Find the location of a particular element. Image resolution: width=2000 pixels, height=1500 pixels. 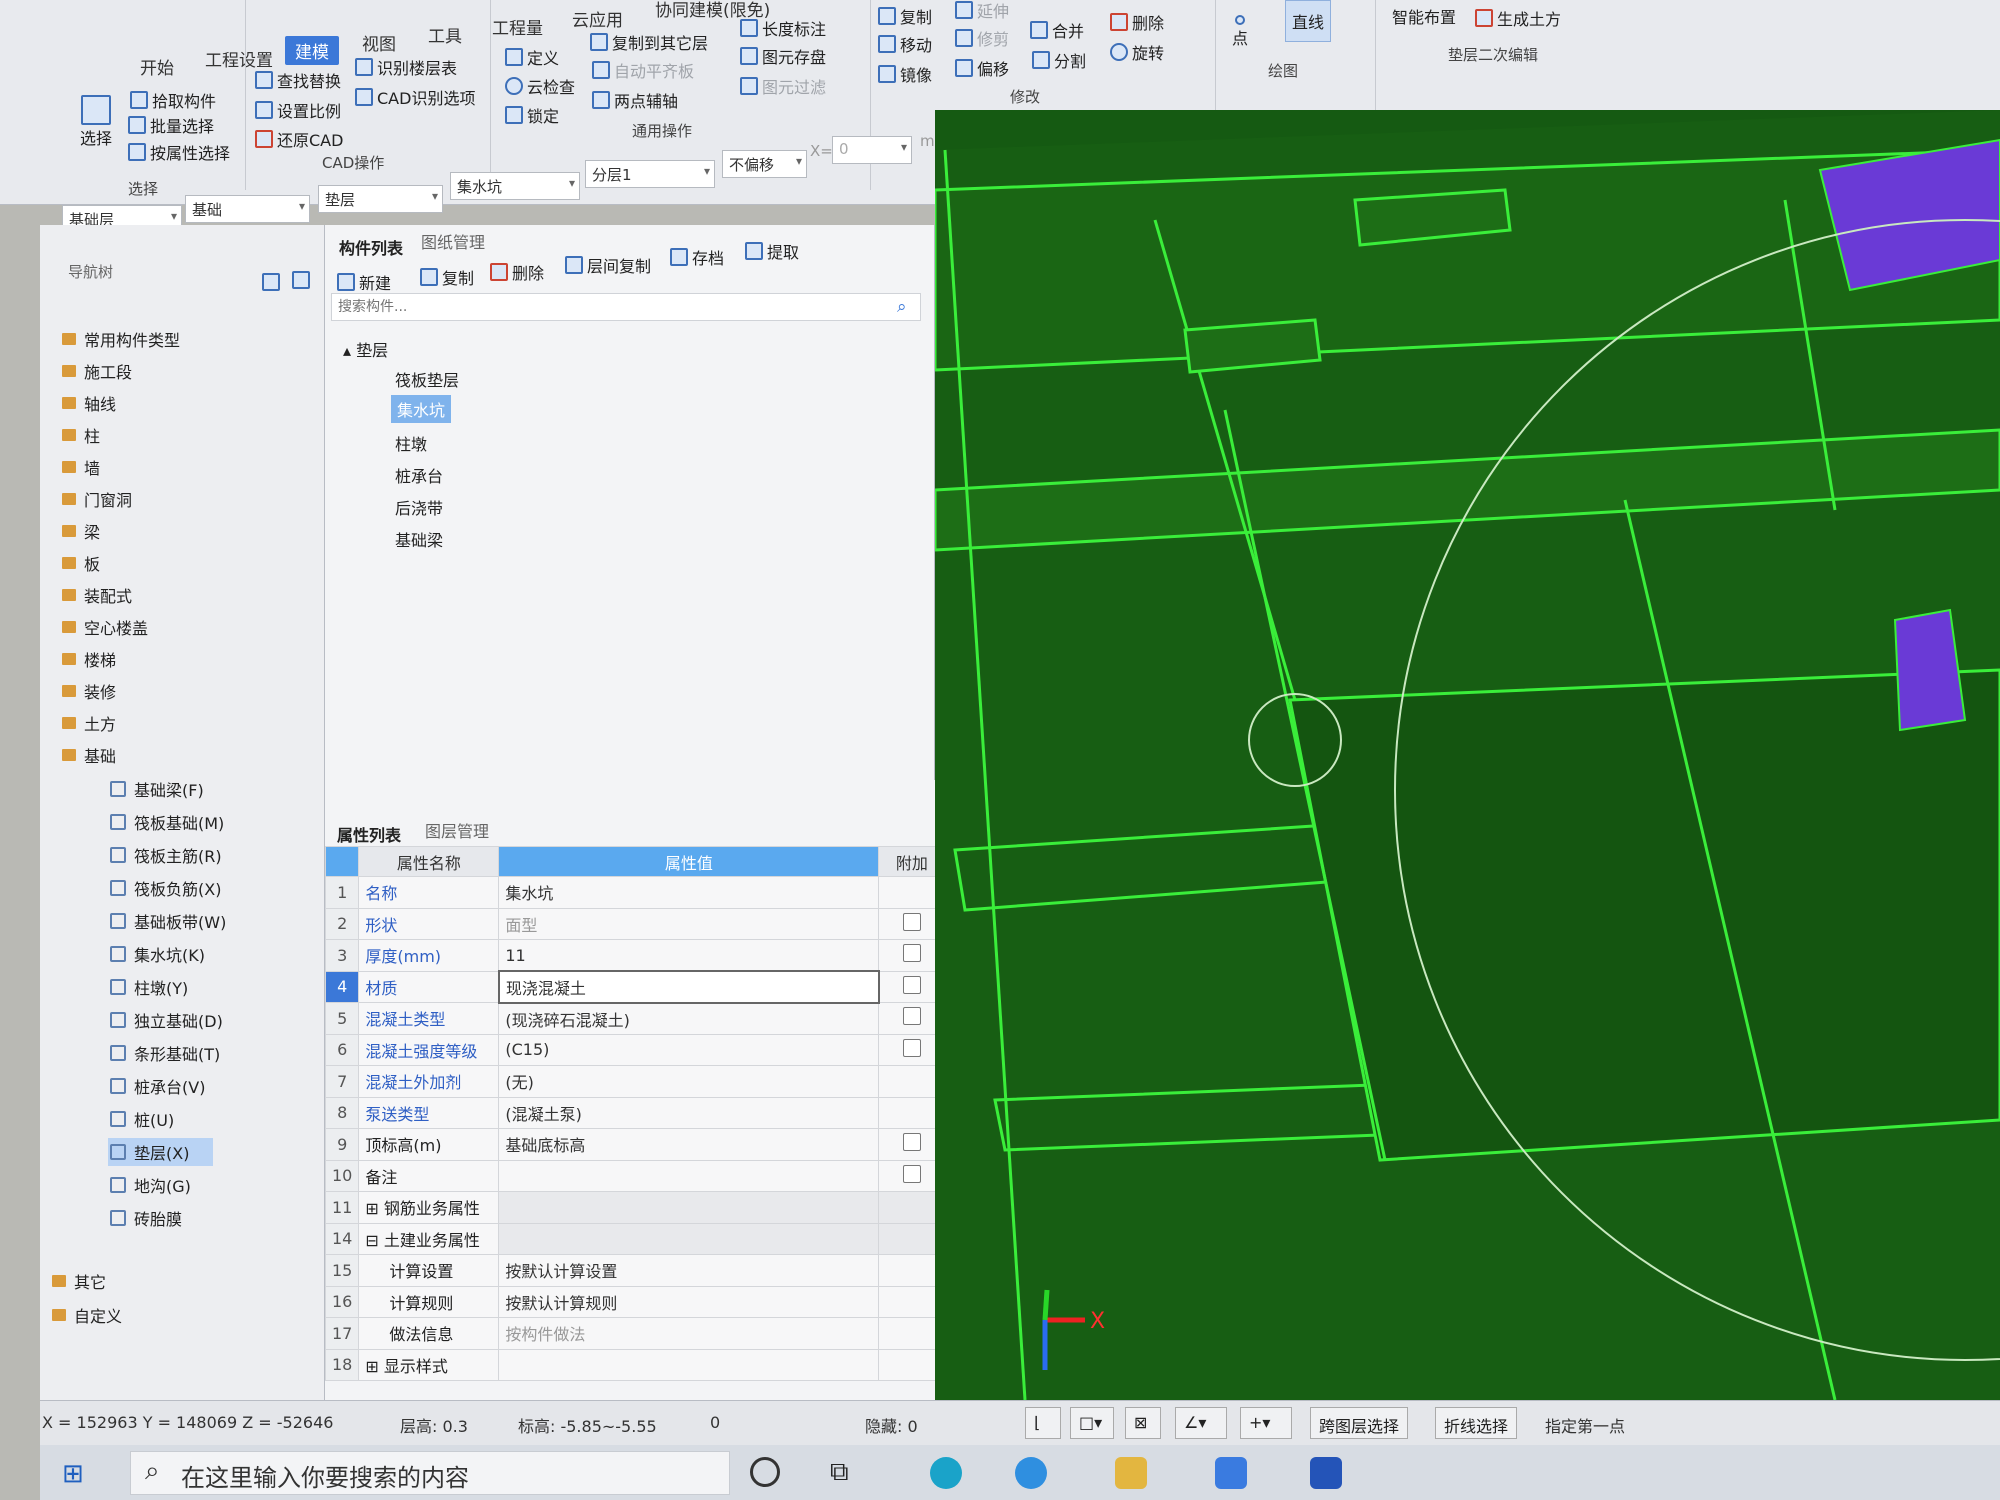

restore-cad-button: 还原CAD is located at coordinates (299, 139).